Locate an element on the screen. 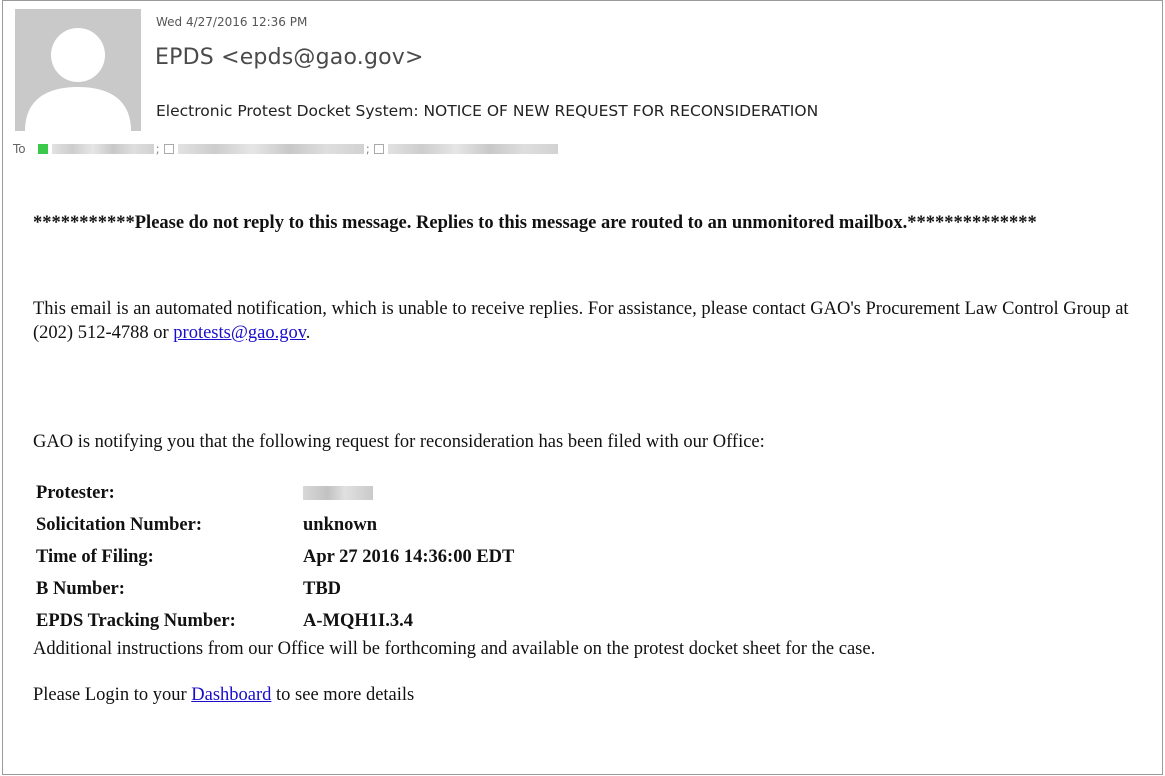 Image resolution: width=1165 pixels, height=776 pixels. detail-label: B Number: is located at coordinates (80, 588).